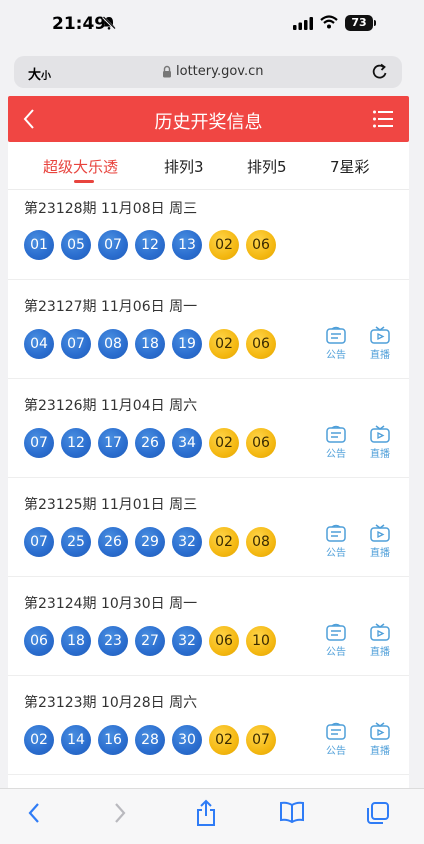  Describe the element at coordinates (109, 23) in the screenshot. I see `bell-slash-icon` at that location.